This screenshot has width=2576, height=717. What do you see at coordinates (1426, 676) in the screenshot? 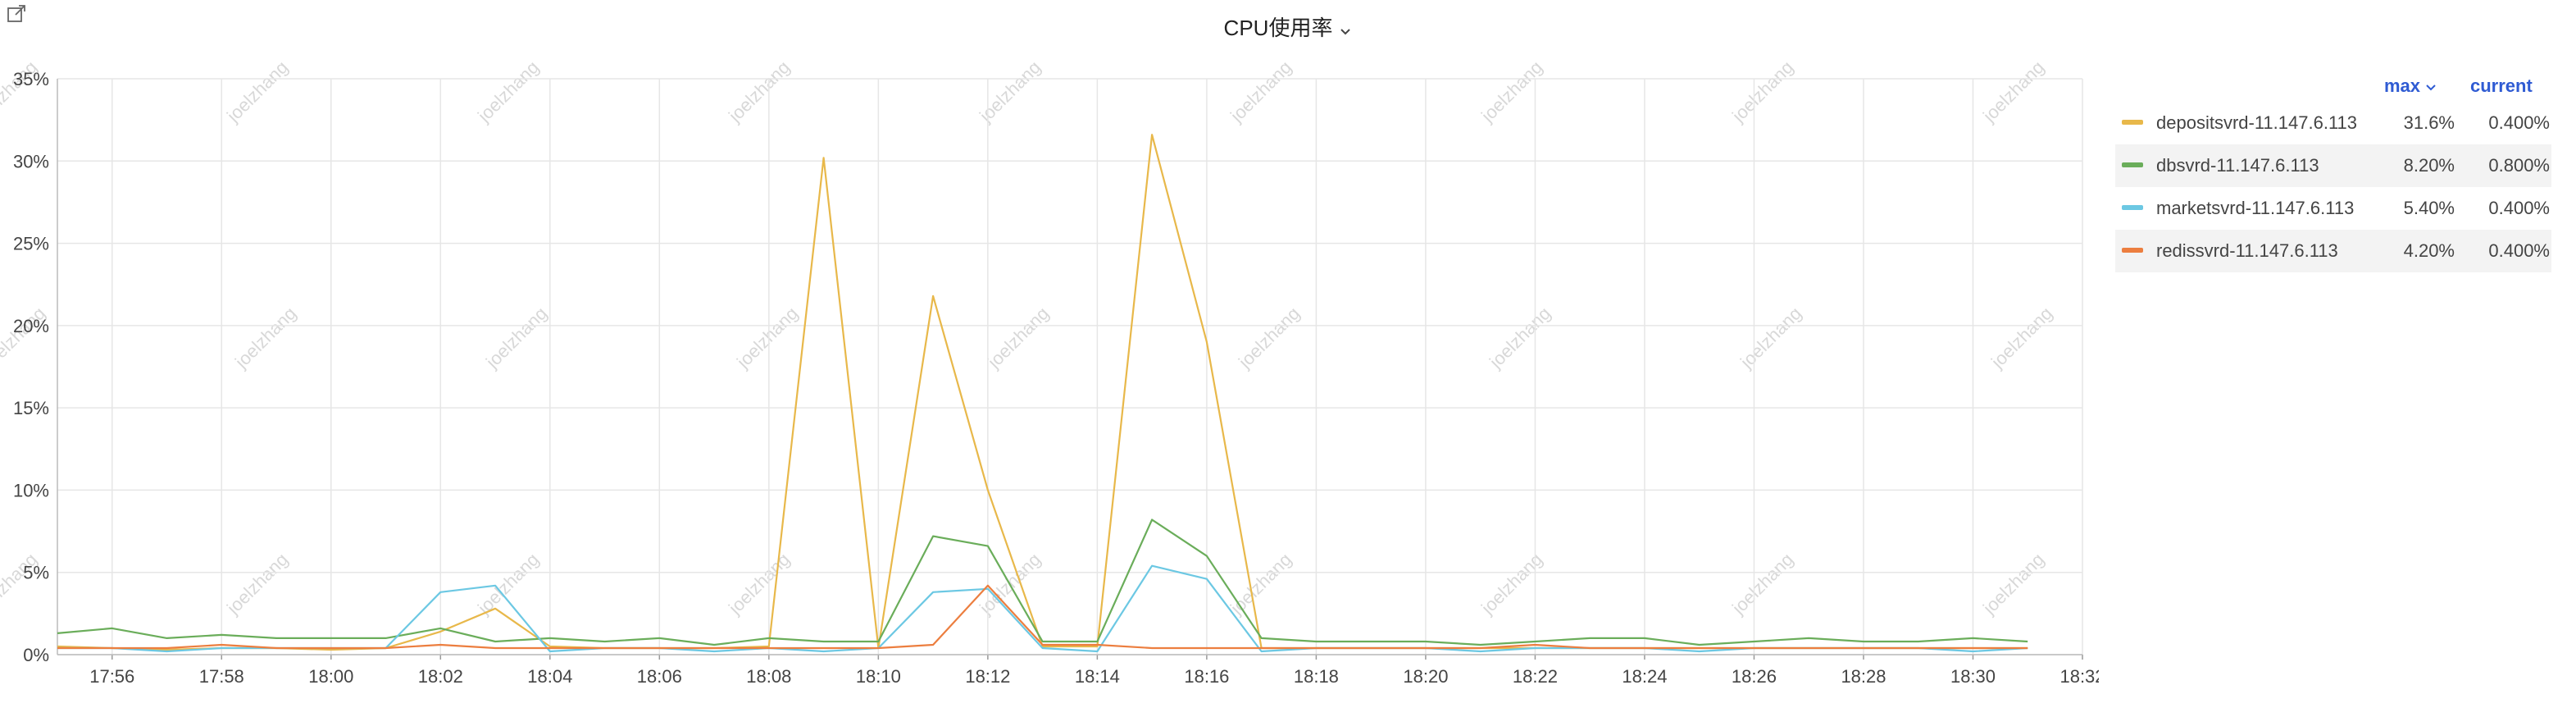
I see `x-tick-label: 18:20` at bounding box center [1426, 676].